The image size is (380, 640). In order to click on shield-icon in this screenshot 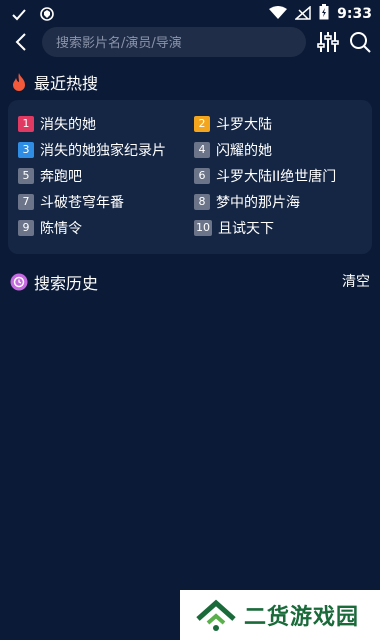, I will do `click(47, 15)`.